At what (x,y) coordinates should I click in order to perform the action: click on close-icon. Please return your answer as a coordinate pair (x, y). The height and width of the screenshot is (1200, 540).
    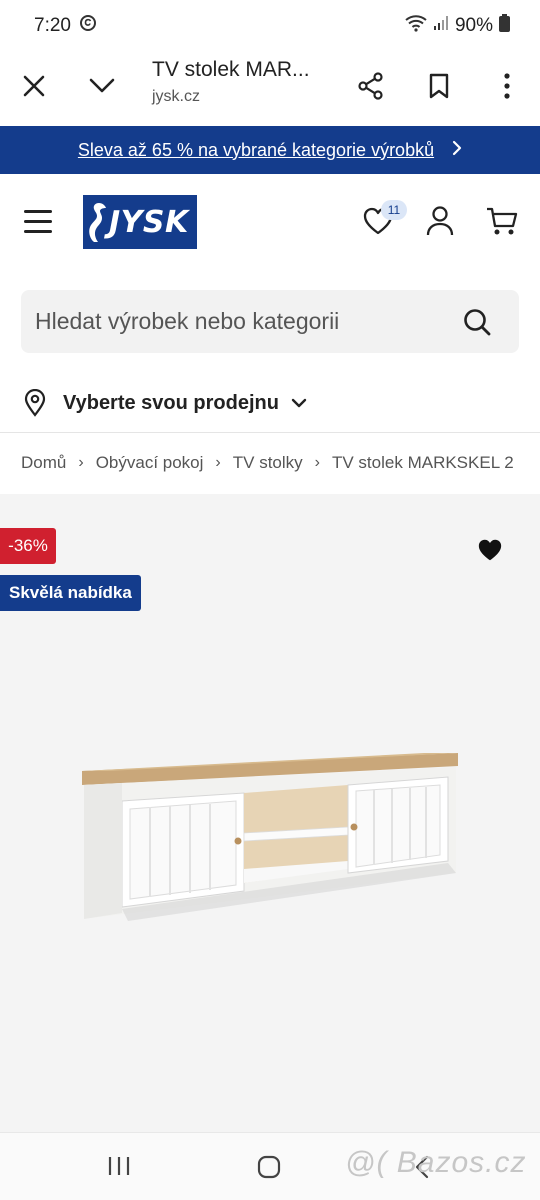
    Looking at the image, I should click on (34, 86).